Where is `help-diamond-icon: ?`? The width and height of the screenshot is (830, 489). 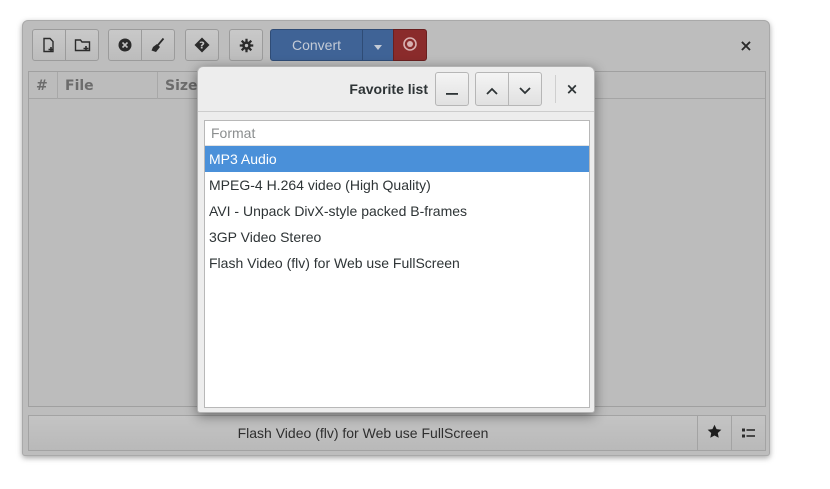
help-diamond-icon: ? is located at coordinates (202, 45).